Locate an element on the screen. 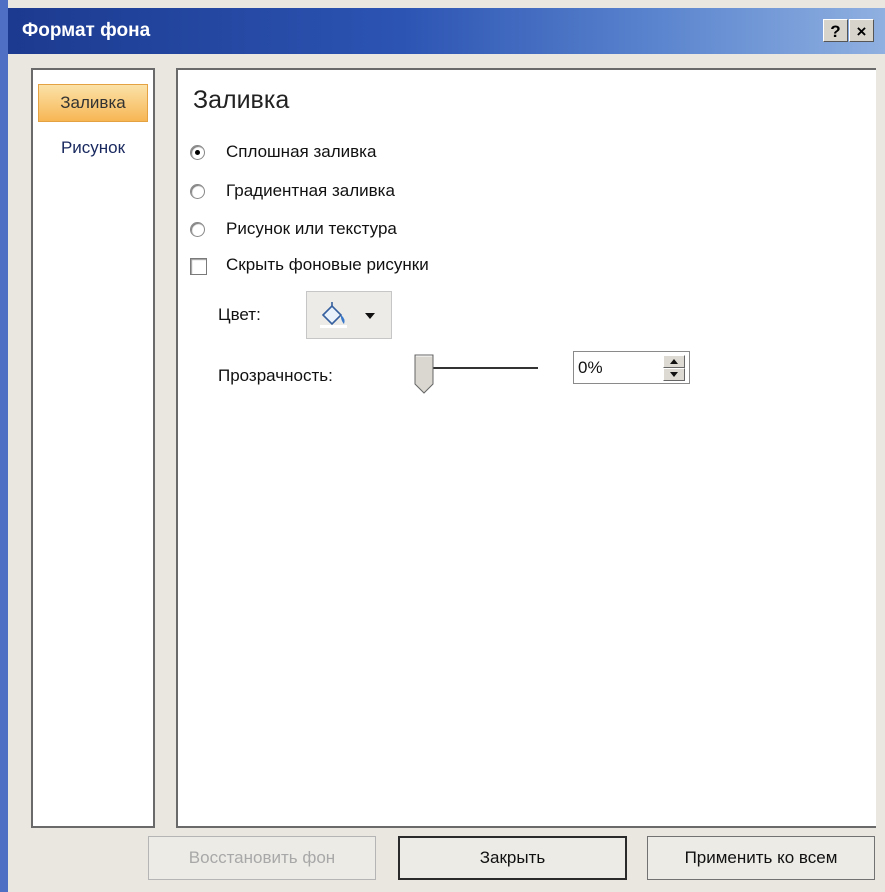  picture-texture-radio is located at coordinates (197, 229).